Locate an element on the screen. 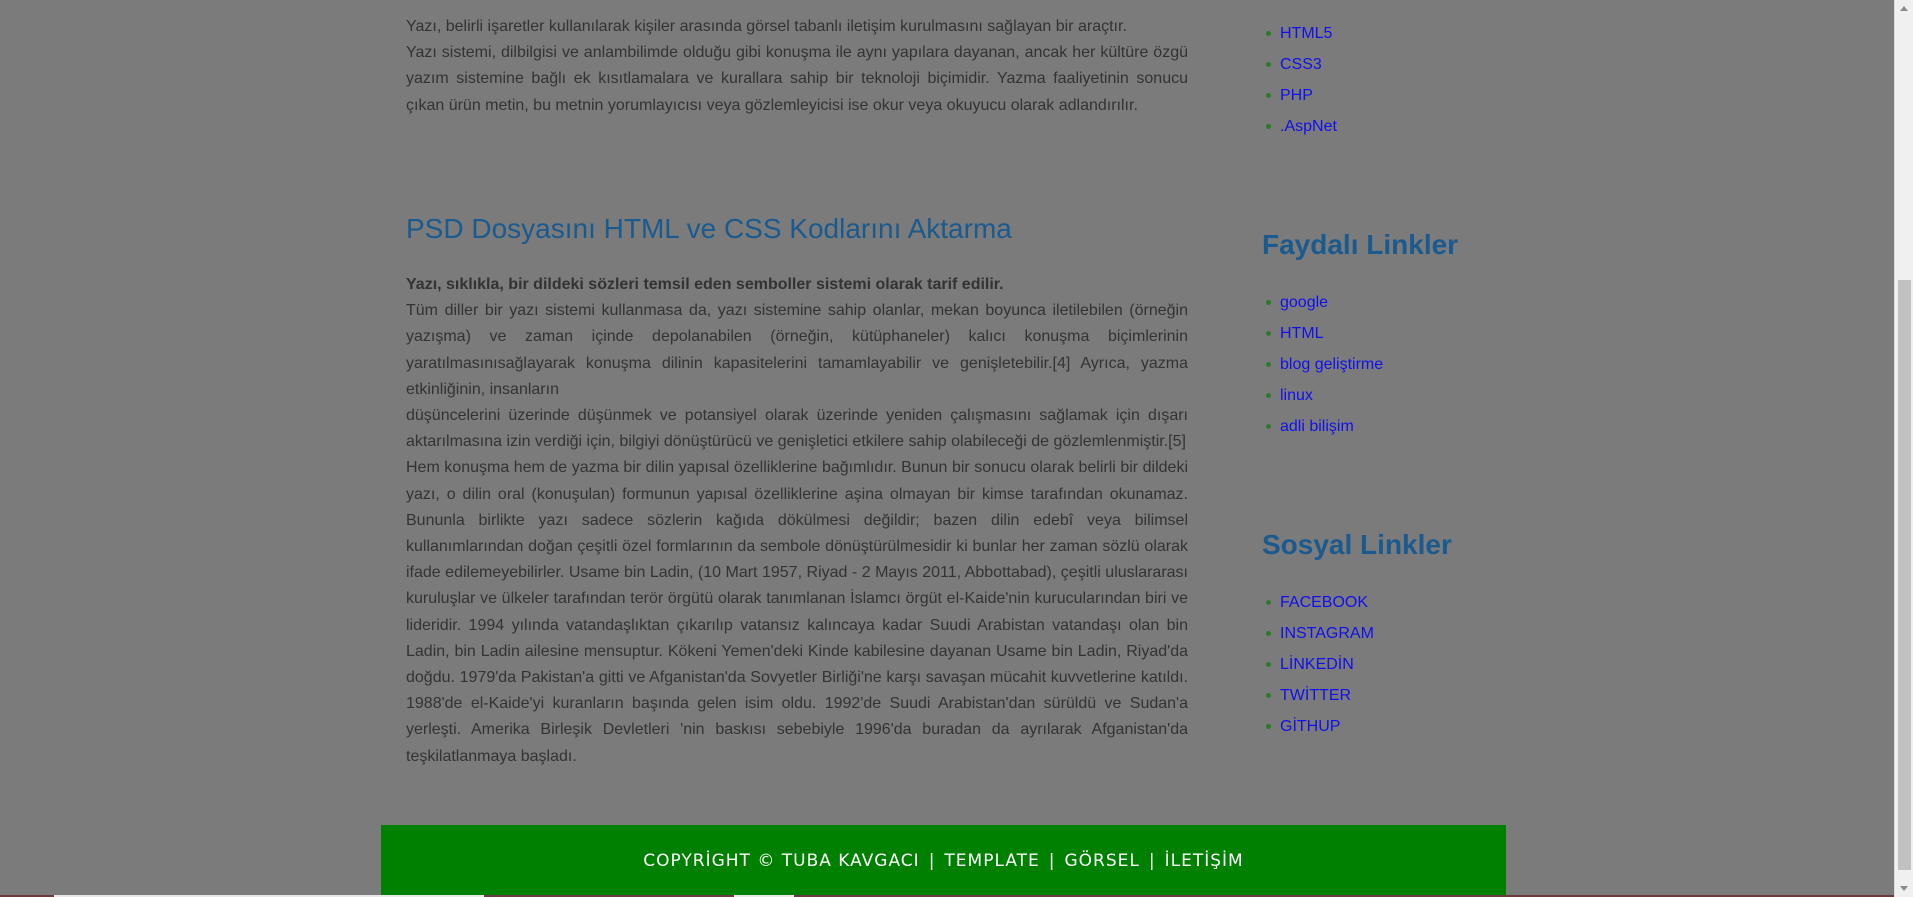 The width and height of the screenshot is (1913, 897). topic-links-list: HTML5 CSS3 PHP .AspNet is located at coordinates (1299, 80).